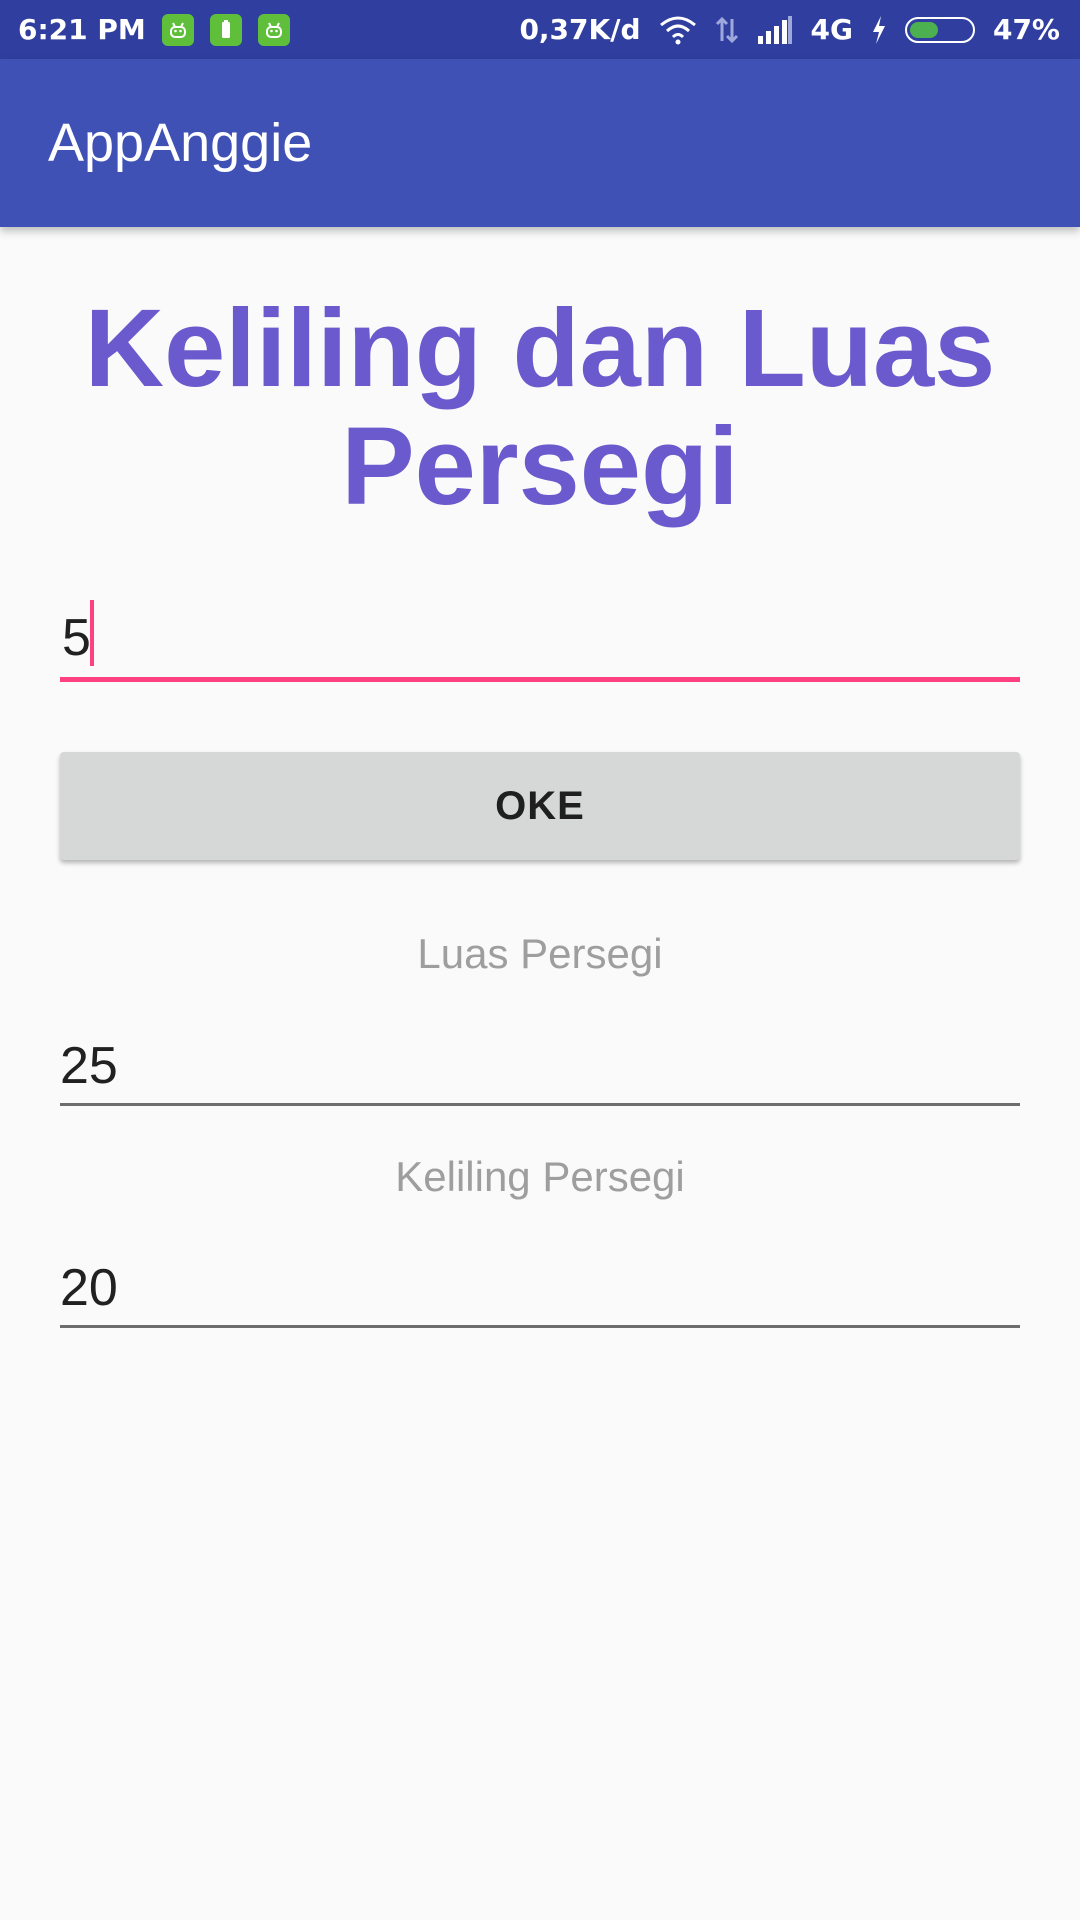 The height and width of the screenshot is (1920, 1080). Describe the element at coordinates (540, 407) in the screenshot. I see `page-heading: Keliling dan Luas Persegi` at that location.